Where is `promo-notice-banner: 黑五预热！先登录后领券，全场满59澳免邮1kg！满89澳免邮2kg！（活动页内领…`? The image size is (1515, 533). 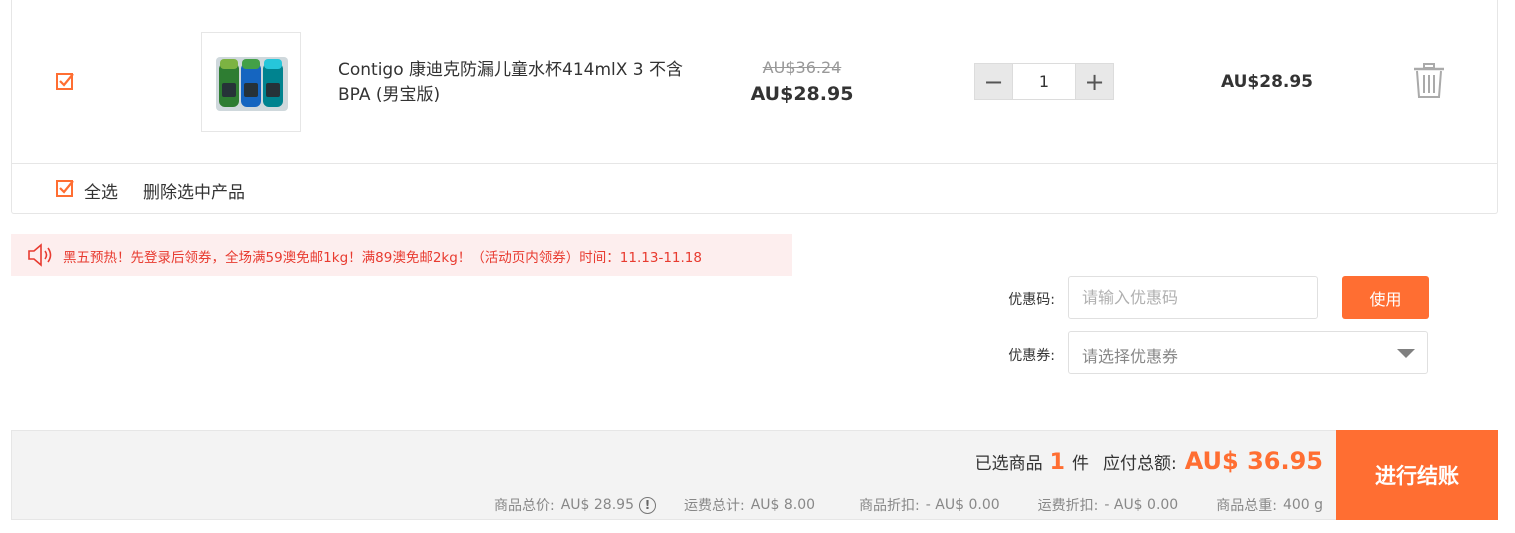 promo-notice-banner: 黑五预热！先登录后领券，全场满59澳免邮1kg！满89澳免邮2kg！（活动页内领… is located at coordinates (401, 255).